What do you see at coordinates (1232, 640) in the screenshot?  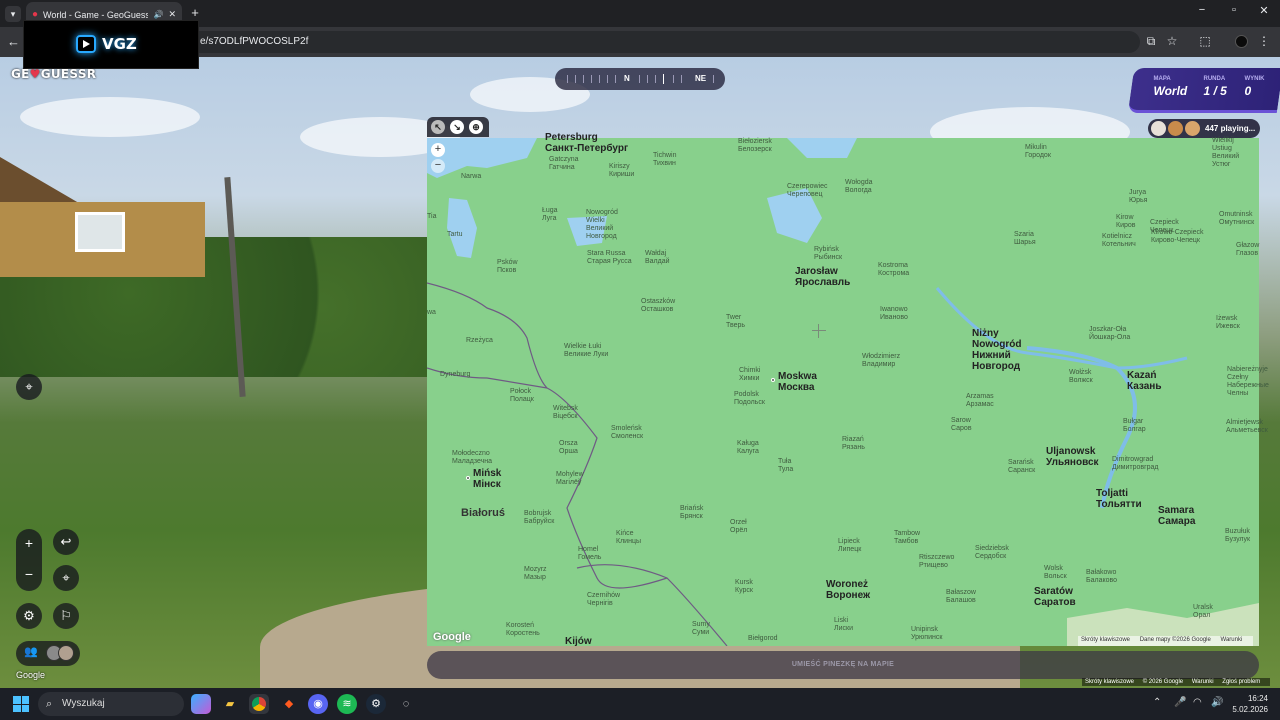 I see `map-terms-link: Warunki` at bounding box center [1232, 640].